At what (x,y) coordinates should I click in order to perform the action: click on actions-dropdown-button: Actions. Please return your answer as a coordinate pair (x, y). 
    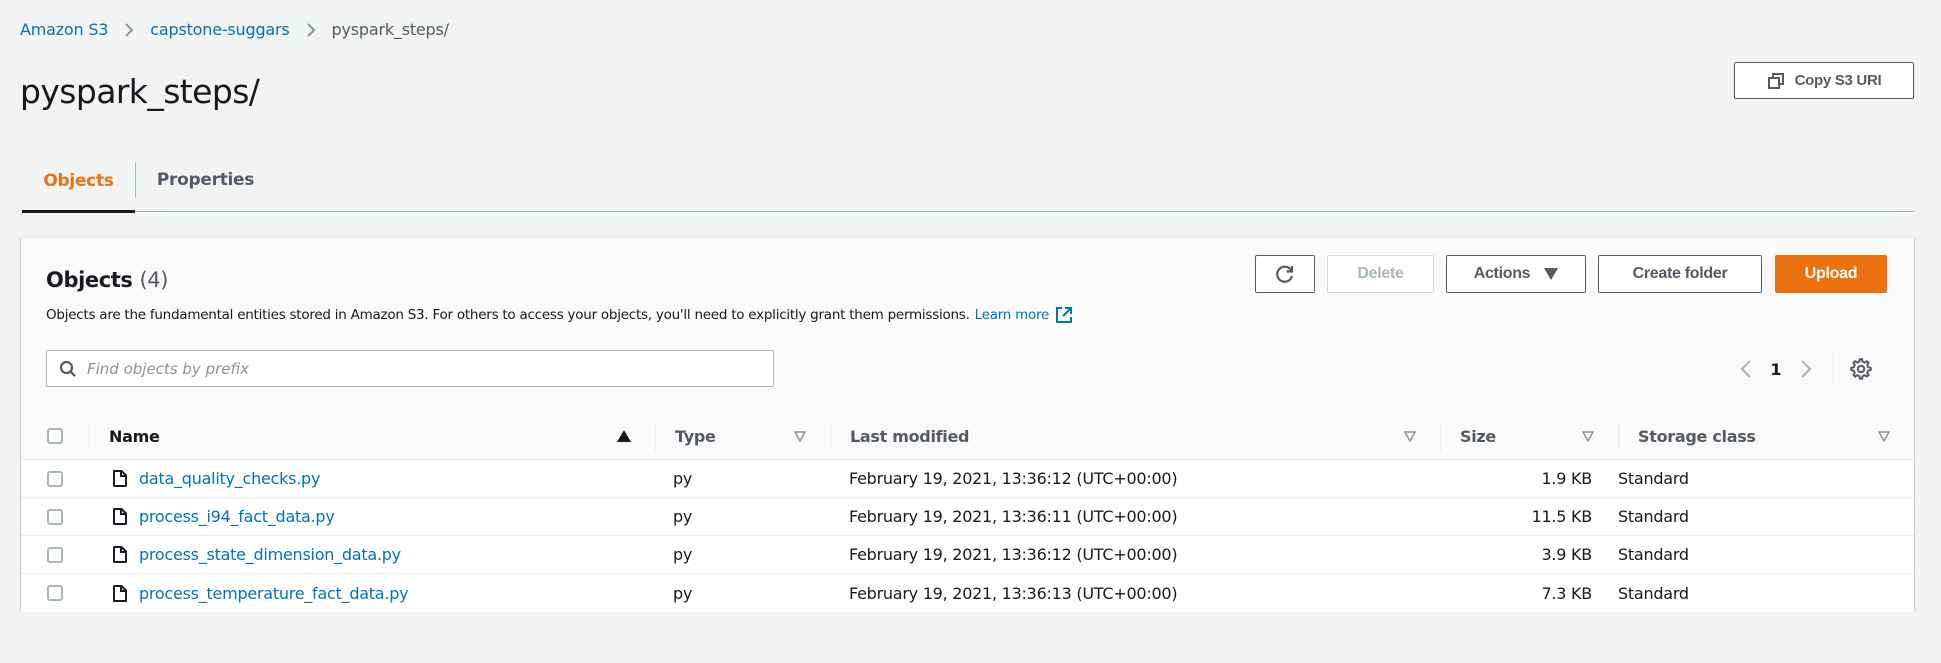
    Looking at the image, I should click on (1516, 274).